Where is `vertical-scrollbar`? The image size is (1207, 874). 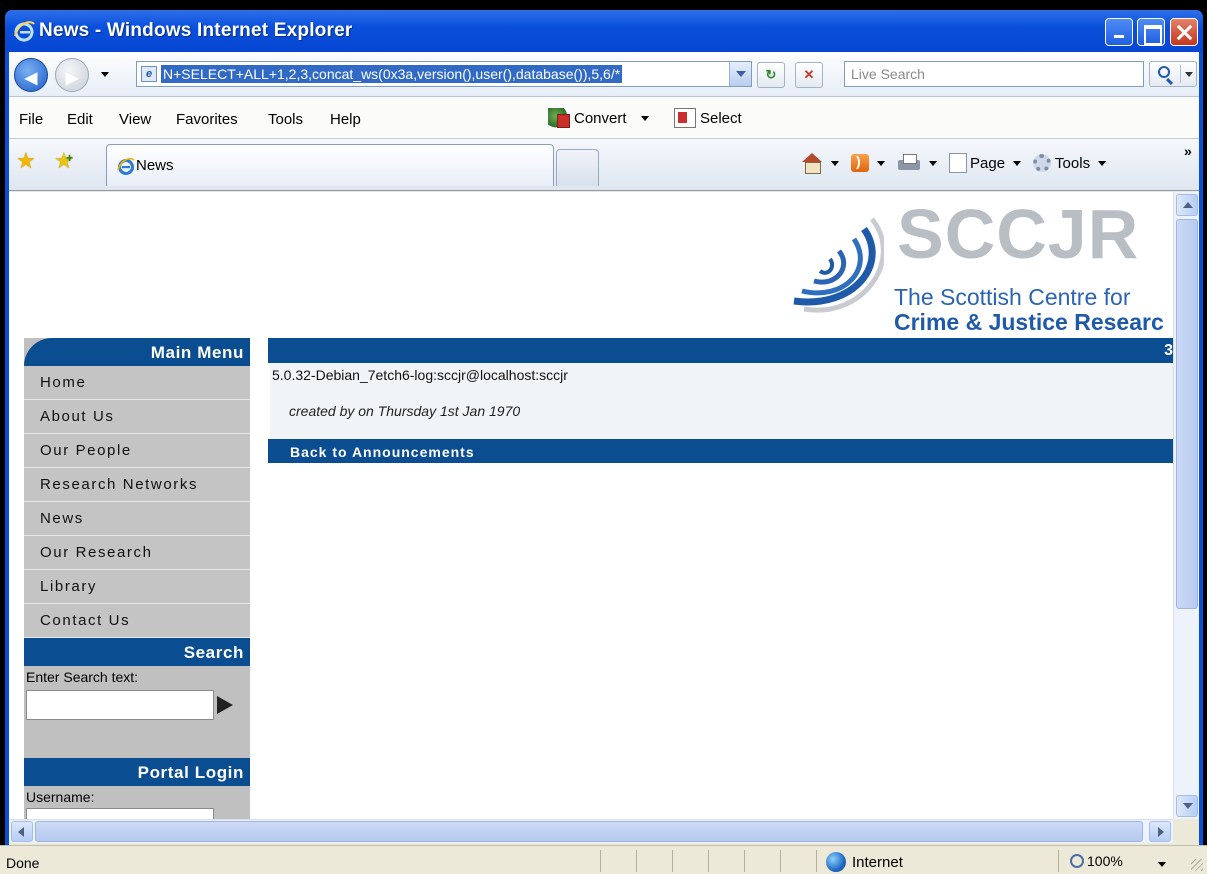 vertical-scrollbar is located at coordinates (1186, 505).